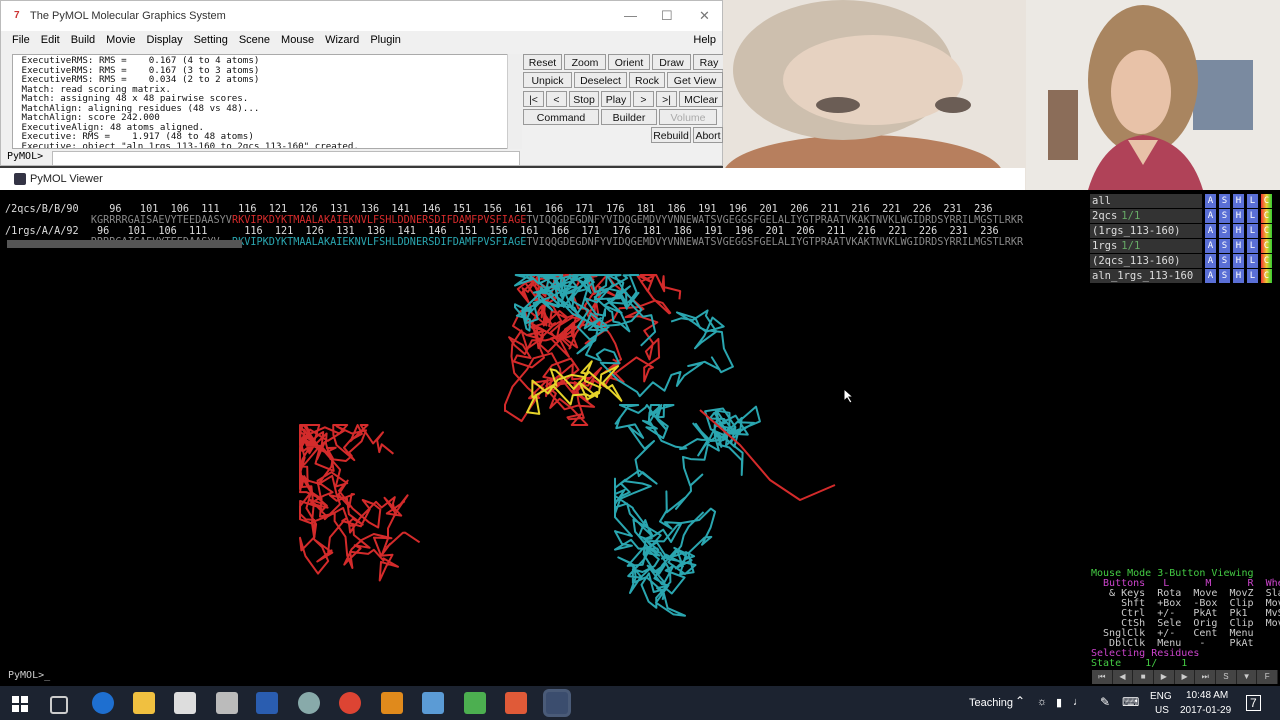 This screenshot has width=1280, height=720. What do you see at coordinates (1146, 245) in the screenshot?
I see `object-name: 1rgs 1/1` at bounding box center [1146, 245].